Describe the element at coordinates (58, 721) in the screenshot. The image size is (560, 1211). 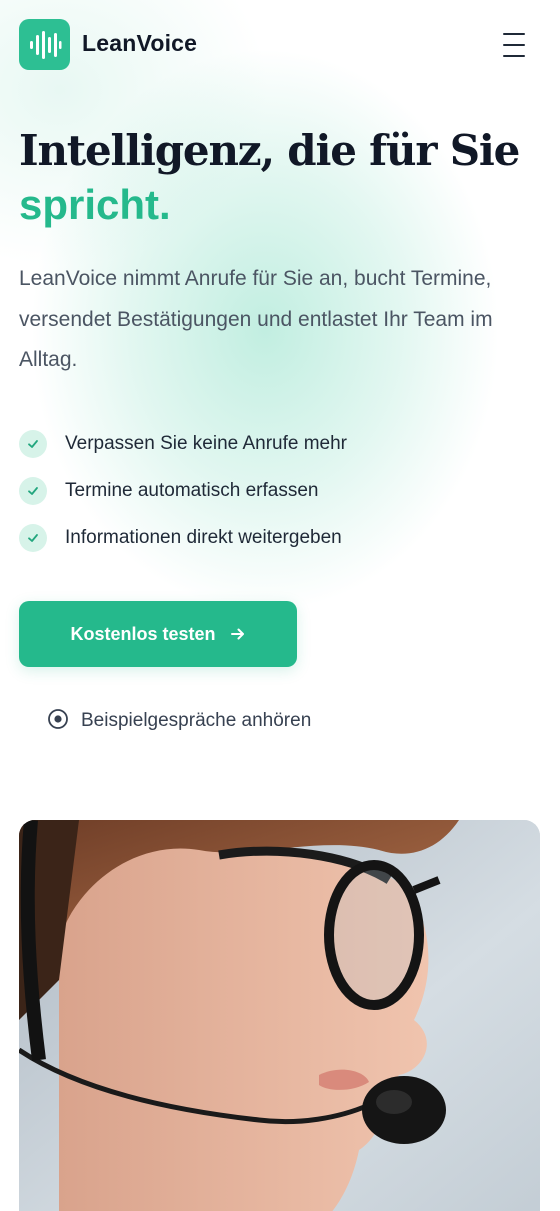
I see `play-circle-icon` at that location.